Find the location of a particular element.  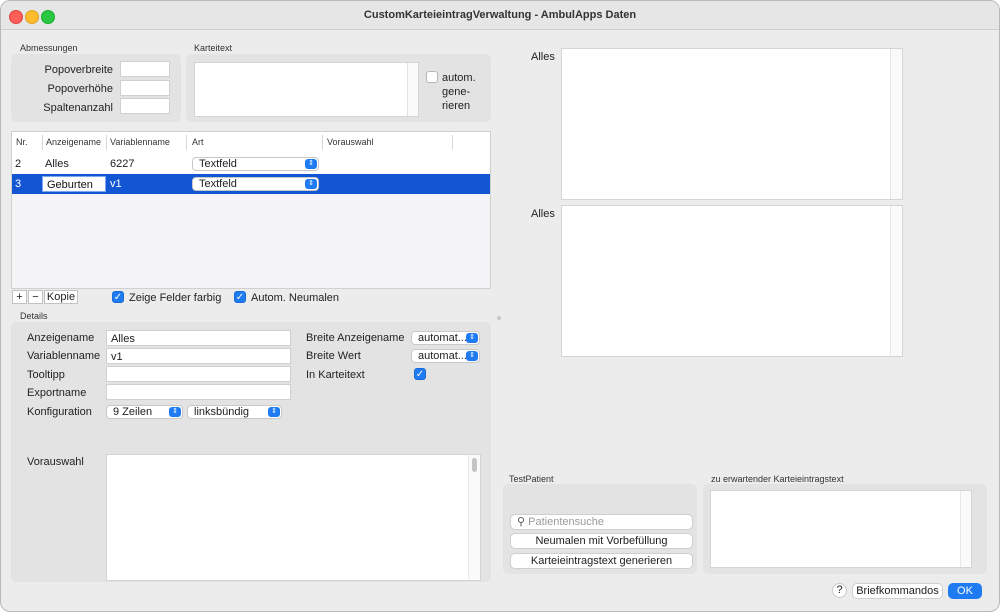

autom-label-line-2: gene- is located at coordinates (456, 92).